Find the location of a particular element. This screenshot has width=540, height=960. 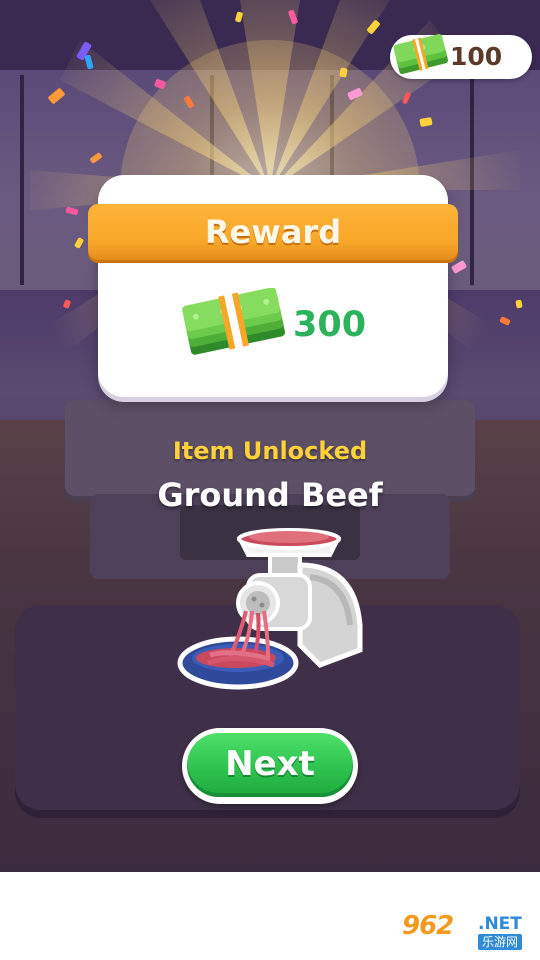

next-button: Next is located at coordinates (270, 766).